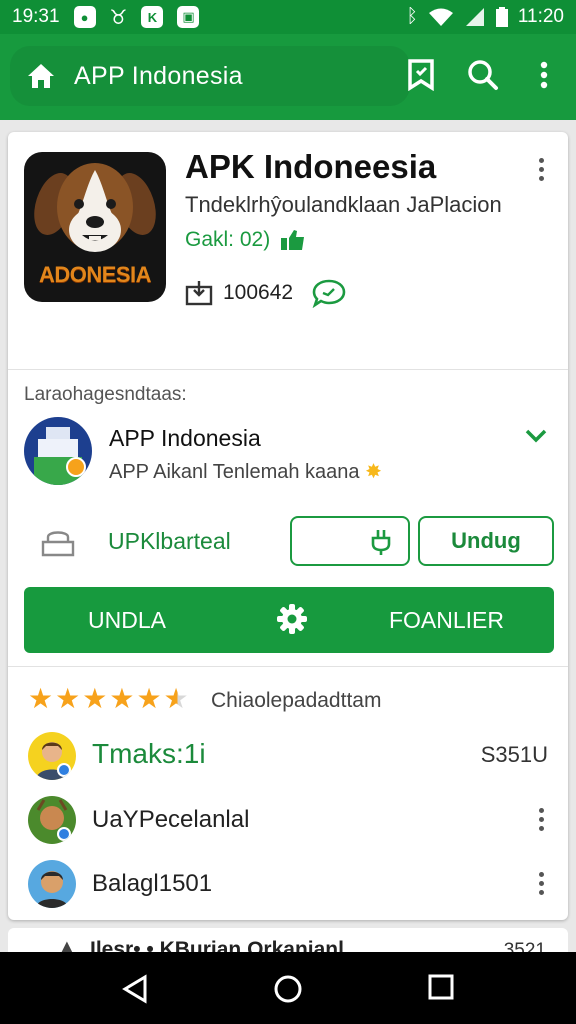 The width and height of the screenshot is (576, 1024). What do you see at coordinates (105, 394) in the screenshot?
I see `section-label: Laraohagesndtaas:` at bounding box center [105, 394].